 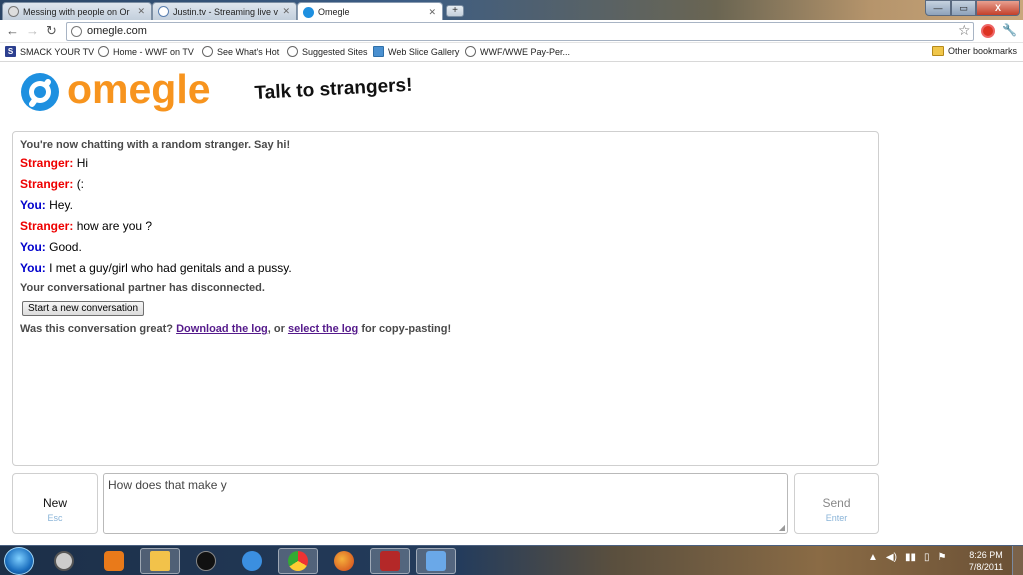 What do you see at coordinates (370, 11) in the screenshot?
I see `tab-omegle: Omegle ✕` at bounding box center [370, 11].